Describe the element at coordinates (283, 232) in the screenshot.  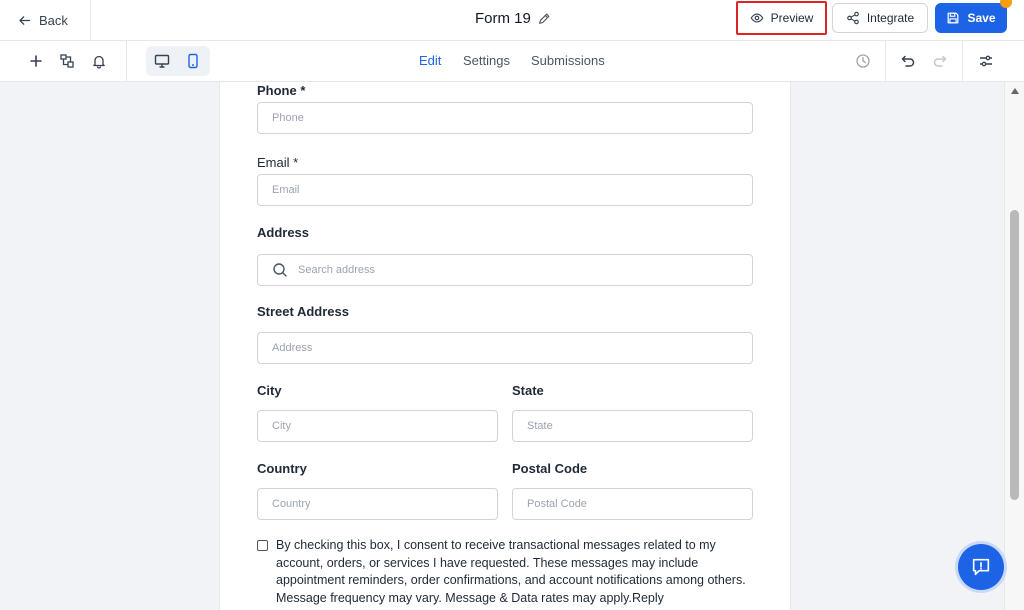
I see `address-label: Address` at that location.